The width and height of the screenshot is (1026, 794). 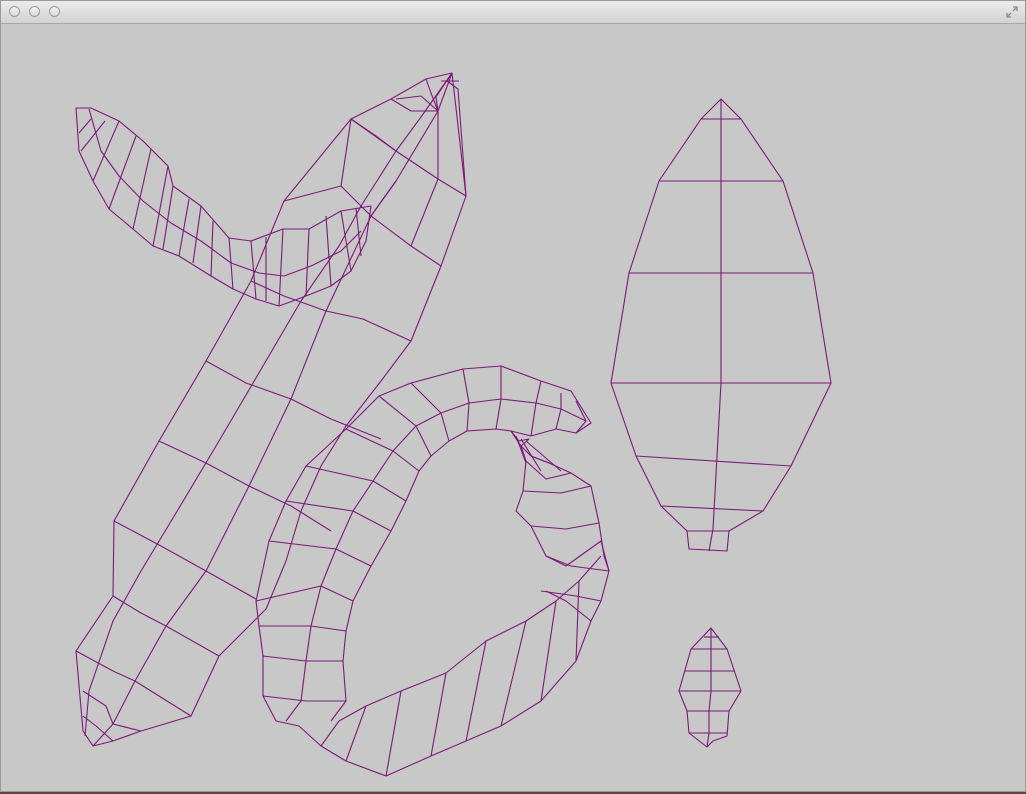 I want to click on title-bar, so click(x=513, y=12).